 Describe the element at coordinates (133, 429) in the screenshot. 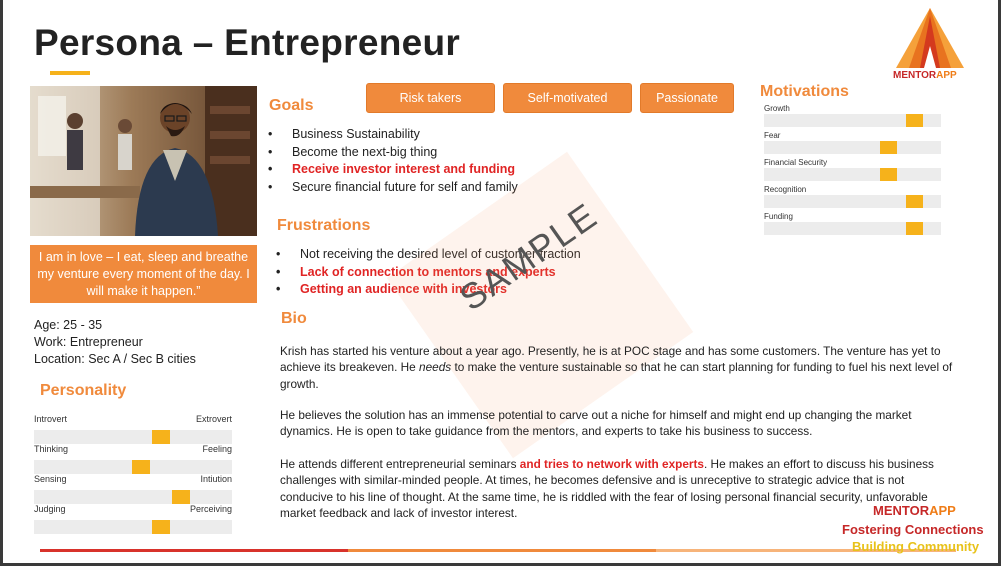

I see `trait-row: Introvert Extrovert` at that location.